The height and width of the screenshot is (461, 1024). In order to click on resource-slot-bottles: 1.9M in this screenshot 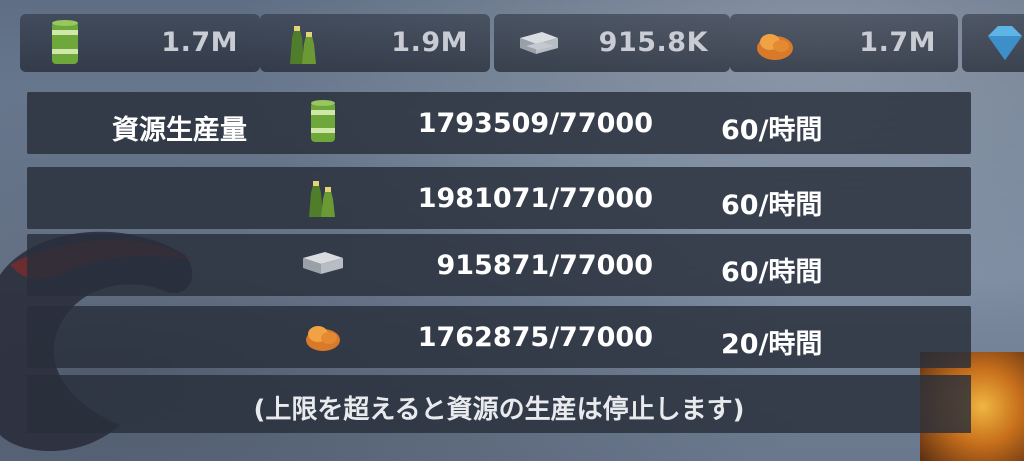, I will do `click(375, 43)`.